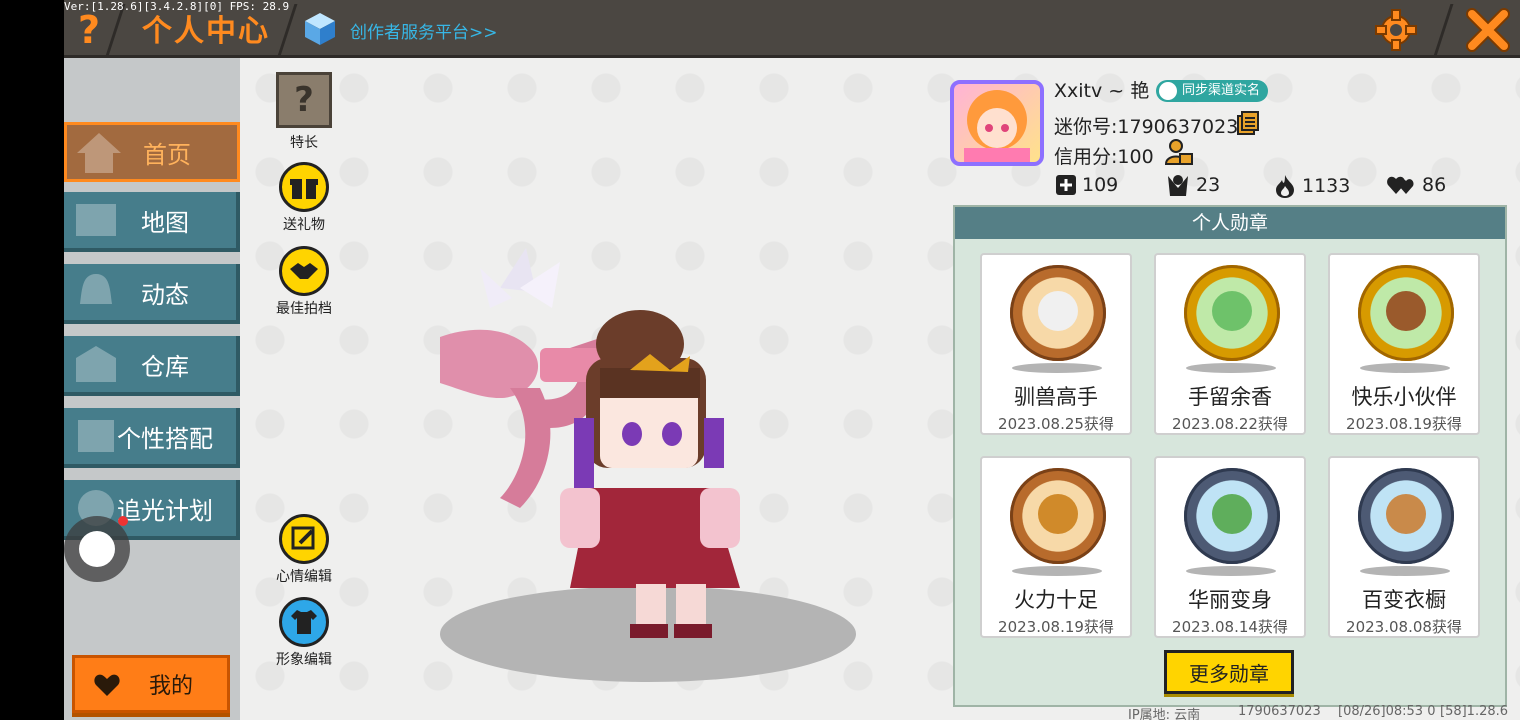 The height and width of the screenshot is (720, 1520). I want to click on medal-transform-icon, so click(1232, 516).